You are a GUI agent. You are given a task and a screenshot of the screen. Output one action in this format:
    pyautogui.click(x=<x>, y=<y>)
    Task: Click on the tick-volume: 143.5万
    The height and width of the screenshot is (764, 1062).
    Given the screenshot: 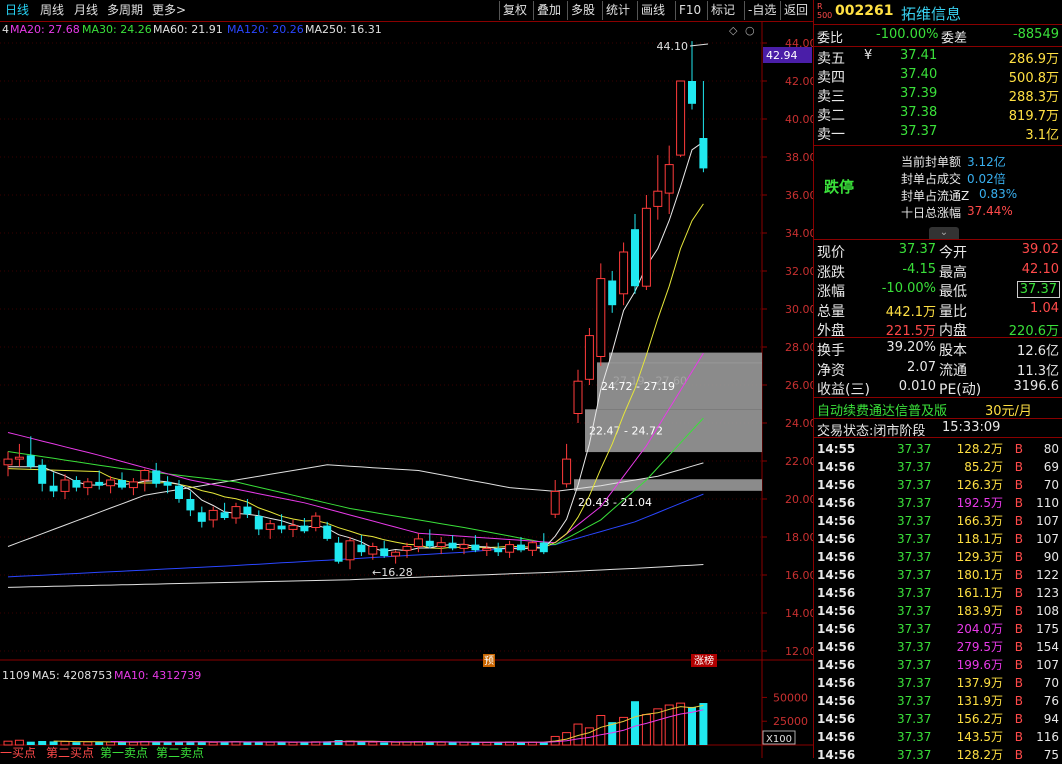 What is the action you would take?
    pyautogui.click(x=979, y=737)
    